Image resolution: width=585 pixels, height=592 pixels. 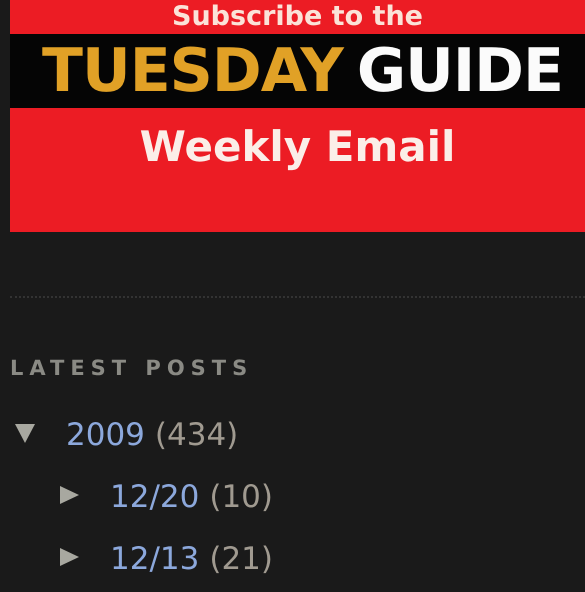 I want to click on banner-title: GUIDE, so click(x=459, y=71).